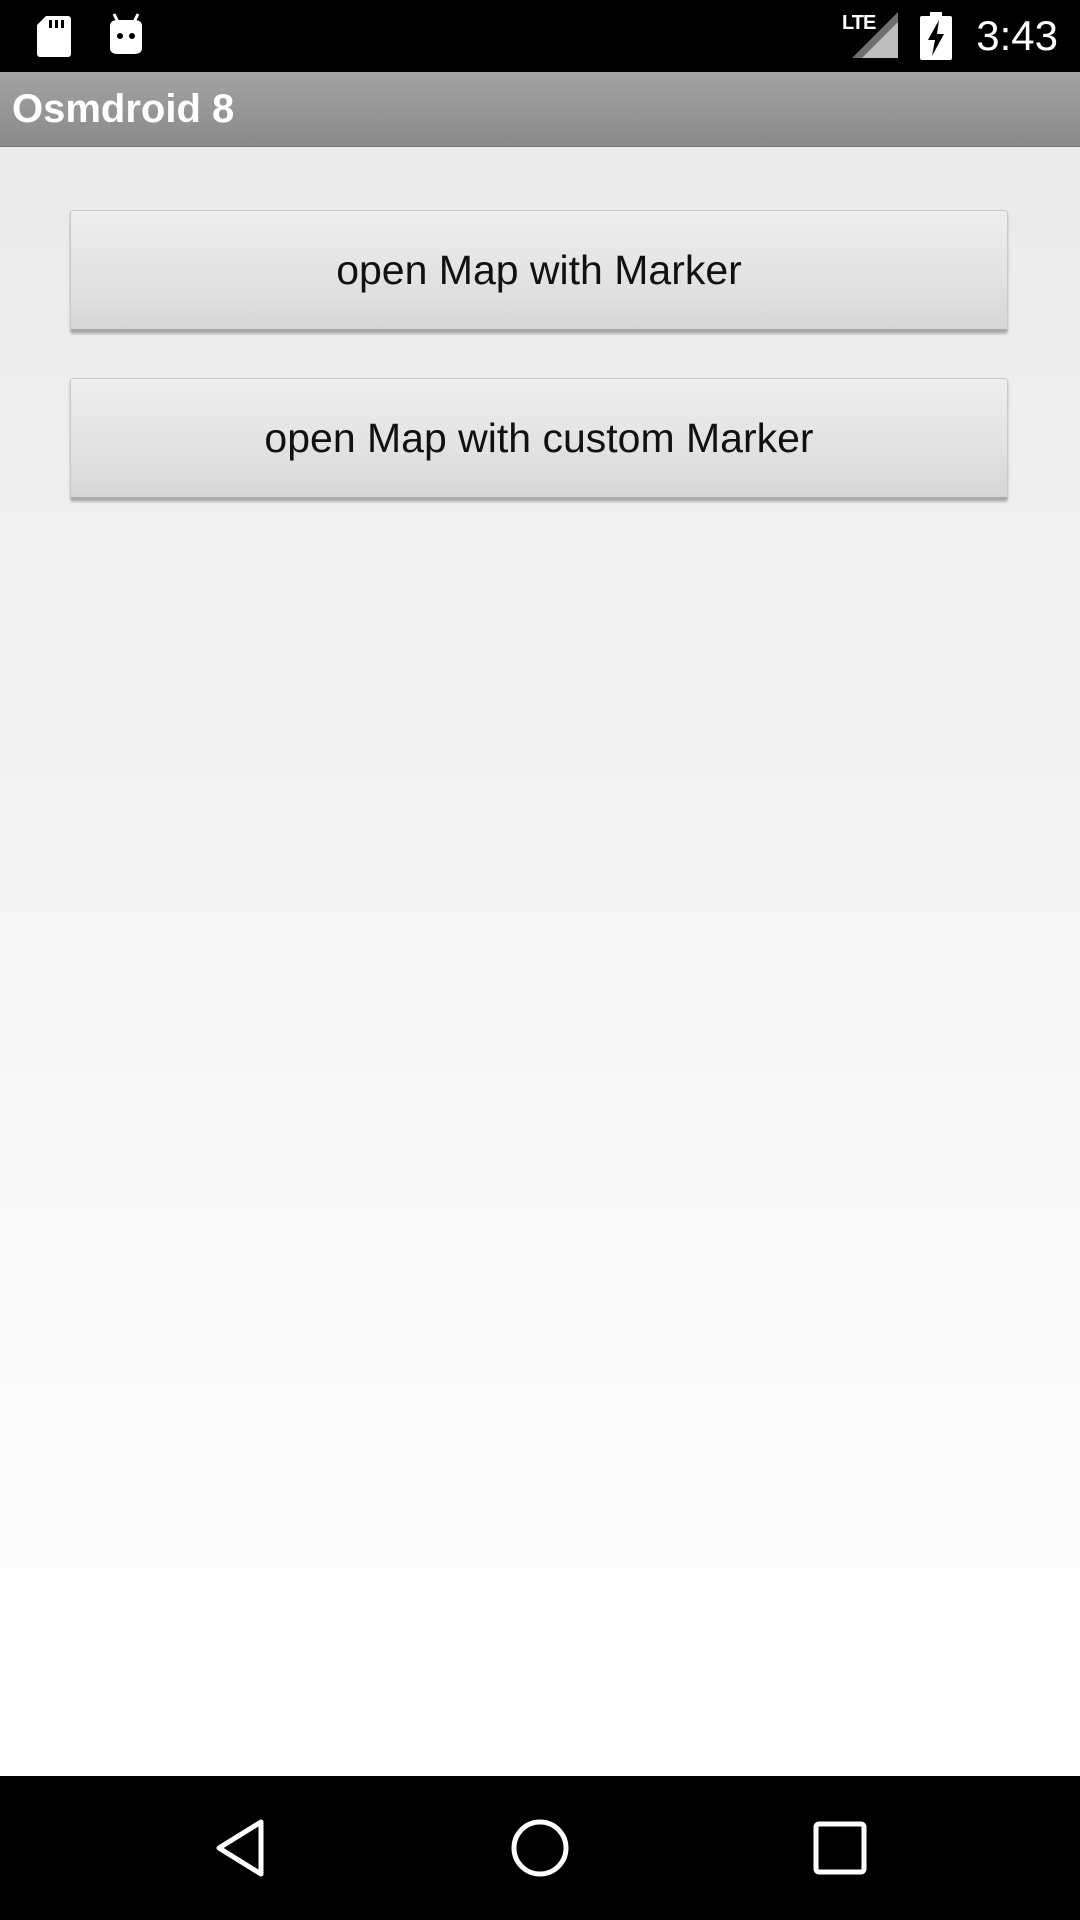  I want to click on open-map-with-custom-marker-button: open Map with custom Marker, so click(539, 439).